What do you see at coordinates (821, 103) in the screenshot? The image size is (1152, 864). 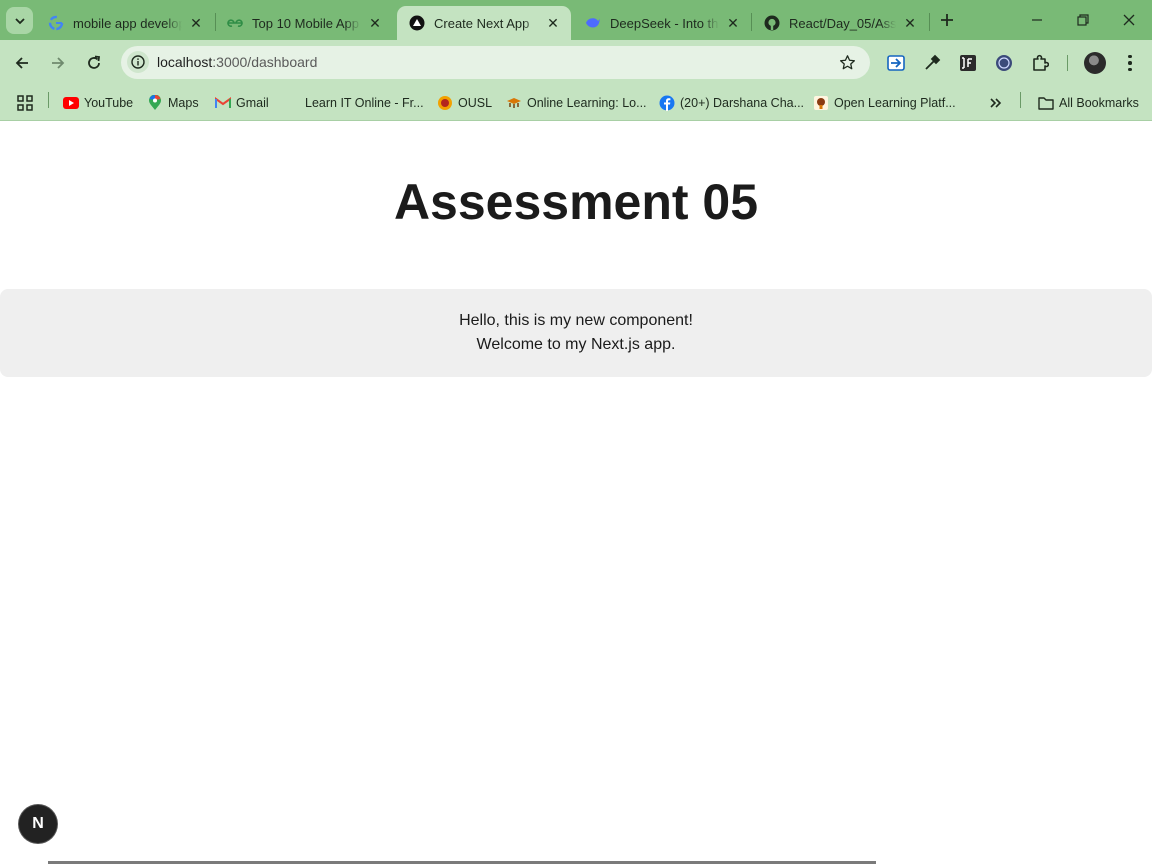 I see `open-learning-icon` at bounding box center [821, 103].